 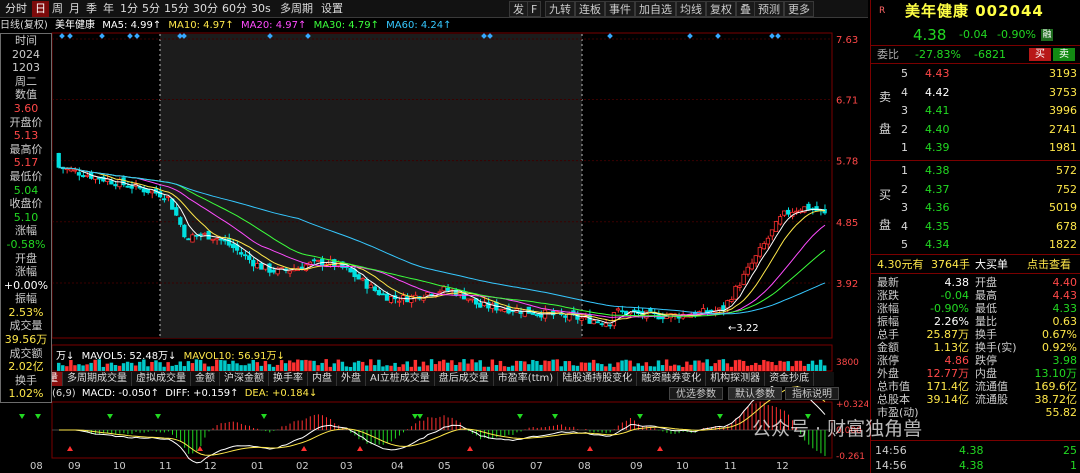 What do you see at coordinates (812, 393) in the screenshot?
I see `indicator-help-button: 指标说明` at bounding box center [812, 393].